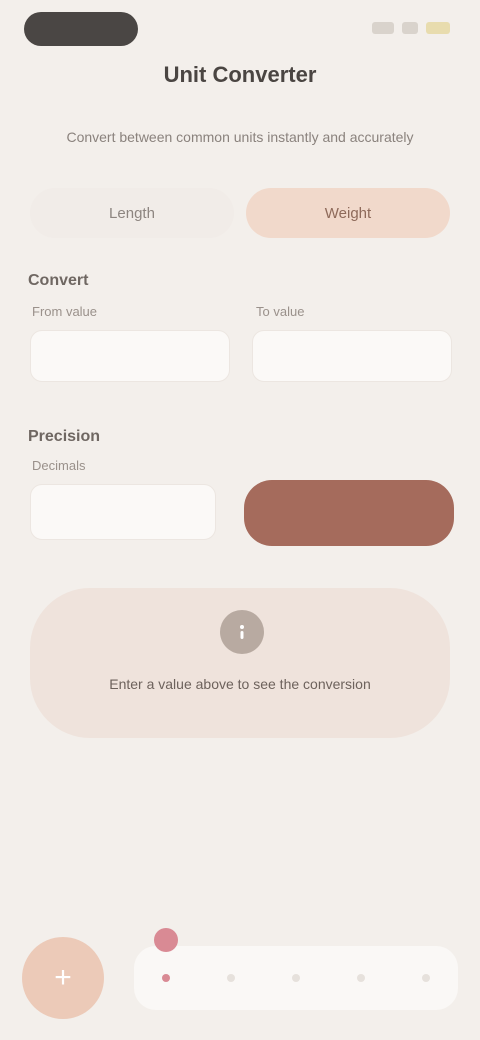 This screenshot has width=480, height=1040. I want to click on decimals-label: Decimals, so click(59, 465).